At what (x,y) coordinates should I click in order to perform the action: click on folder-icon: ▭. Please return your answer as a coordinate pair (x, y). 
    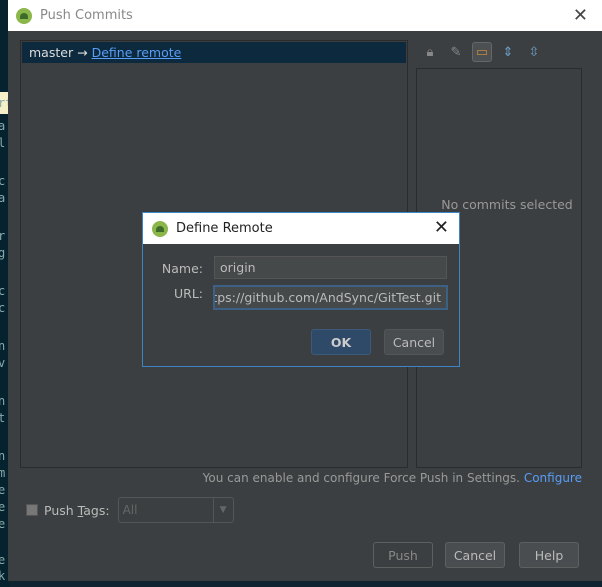
    Looking at the image, I should click on (482, 52).